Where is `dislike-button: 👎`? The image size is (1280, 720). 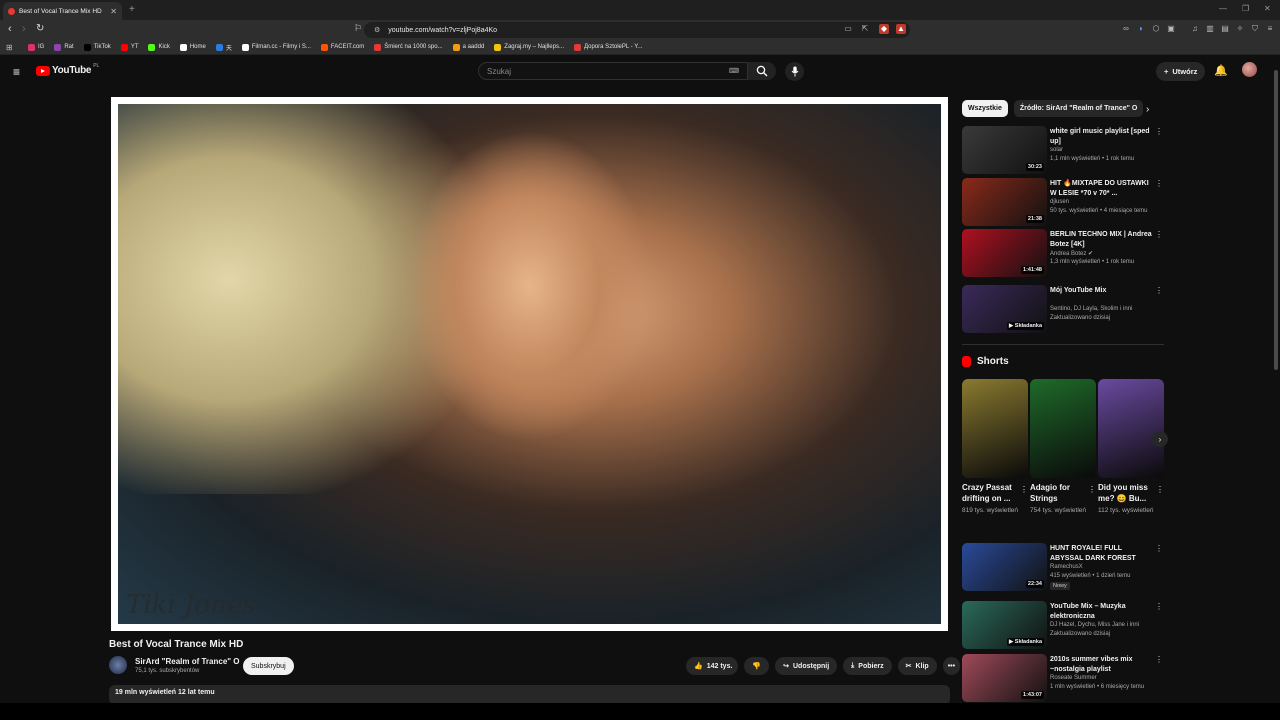 dislike-button: 👎 is located at coordinates (757, 666).